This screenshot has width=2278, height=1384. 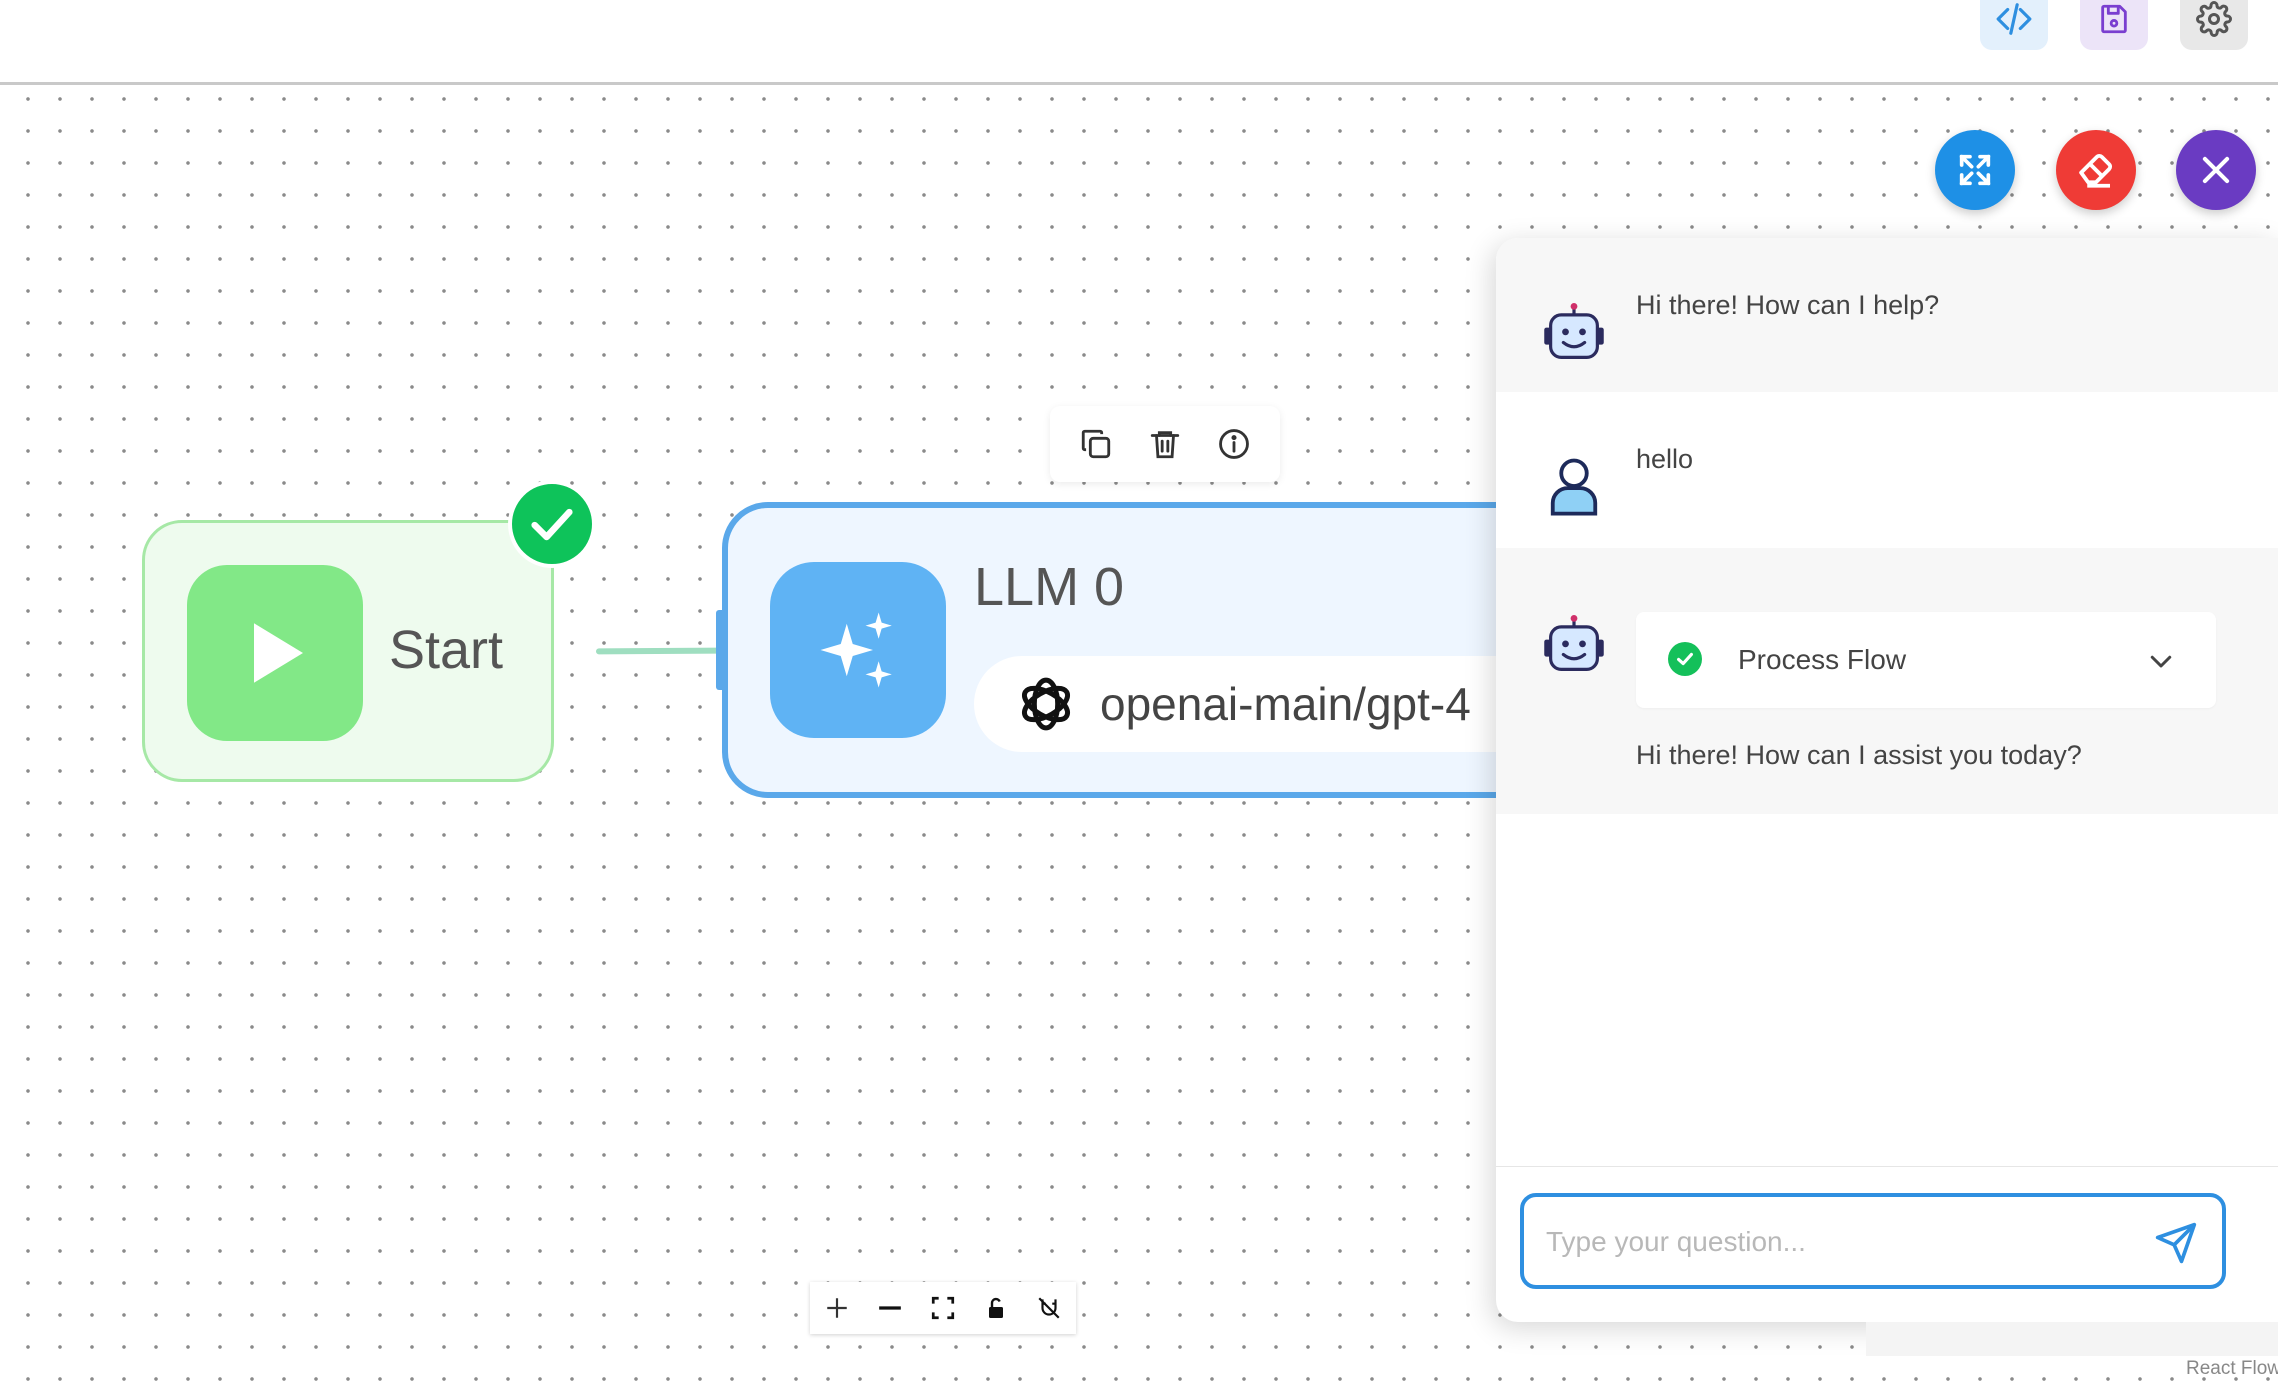 What do you see at coordinates (2014, 19) in the screenshot?
I see `code-icon` at bounding box center [2014, 19].